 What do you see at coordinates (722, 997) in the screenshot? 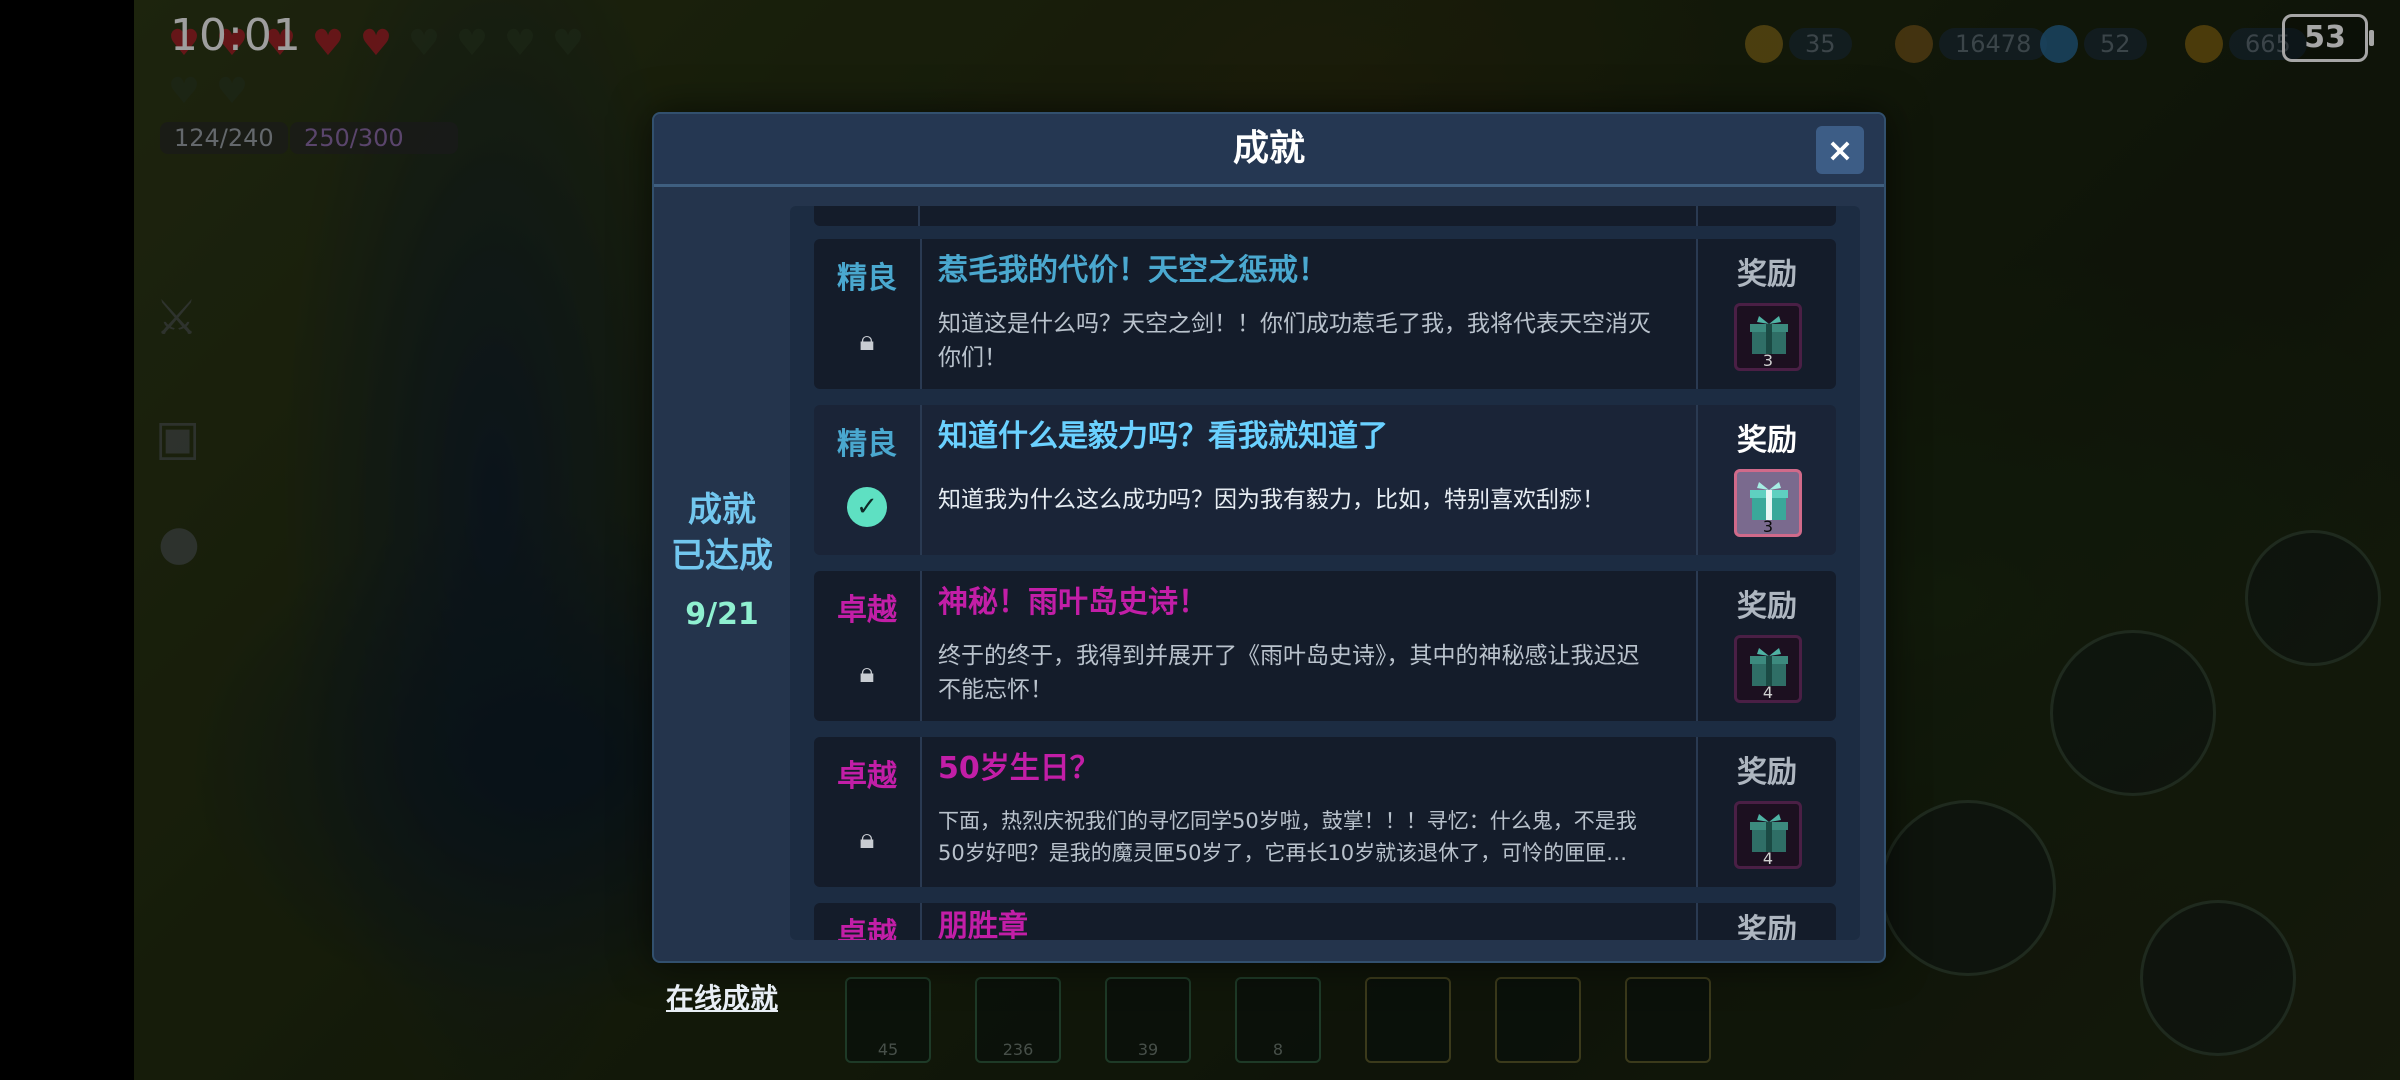
I see `online-achievements-link: 在线成就` at bounding box center [722, 997].